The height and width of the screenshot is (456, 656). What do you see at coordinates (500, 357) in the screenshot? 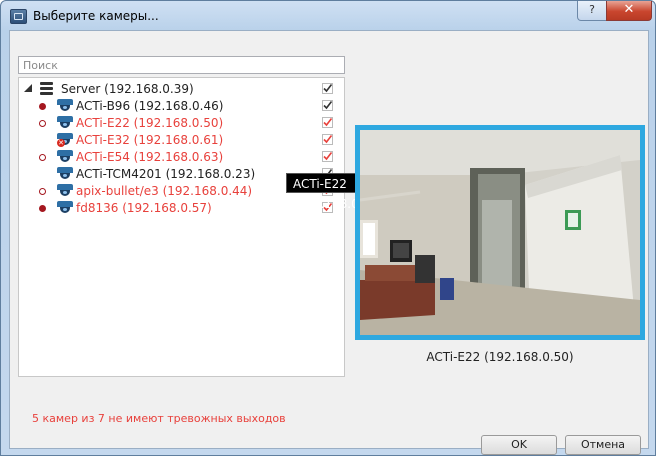
I see `preview-caption: ACTi-E22 (192.168.0.50)` at bounding box center [500, 357].